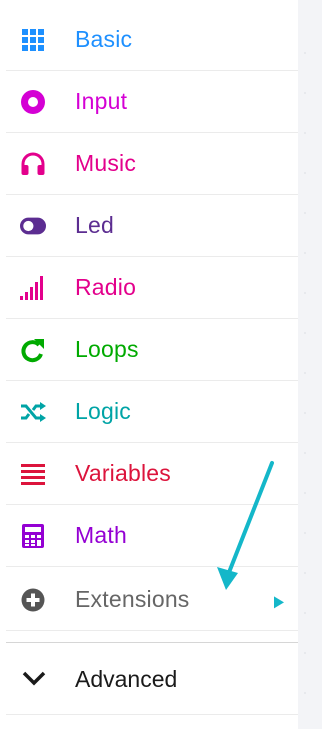  I want to click on category-label-led: Led, so click(94, 224).